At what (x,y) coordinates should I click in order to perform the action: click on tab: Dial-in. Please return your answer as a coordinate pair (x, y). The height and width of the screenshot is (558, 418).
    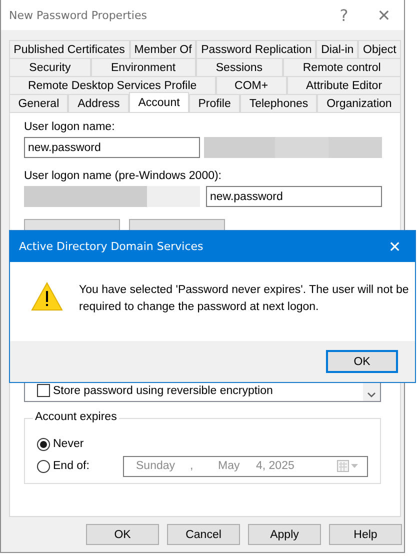
    Looking at the image, I should click on (337, 49).